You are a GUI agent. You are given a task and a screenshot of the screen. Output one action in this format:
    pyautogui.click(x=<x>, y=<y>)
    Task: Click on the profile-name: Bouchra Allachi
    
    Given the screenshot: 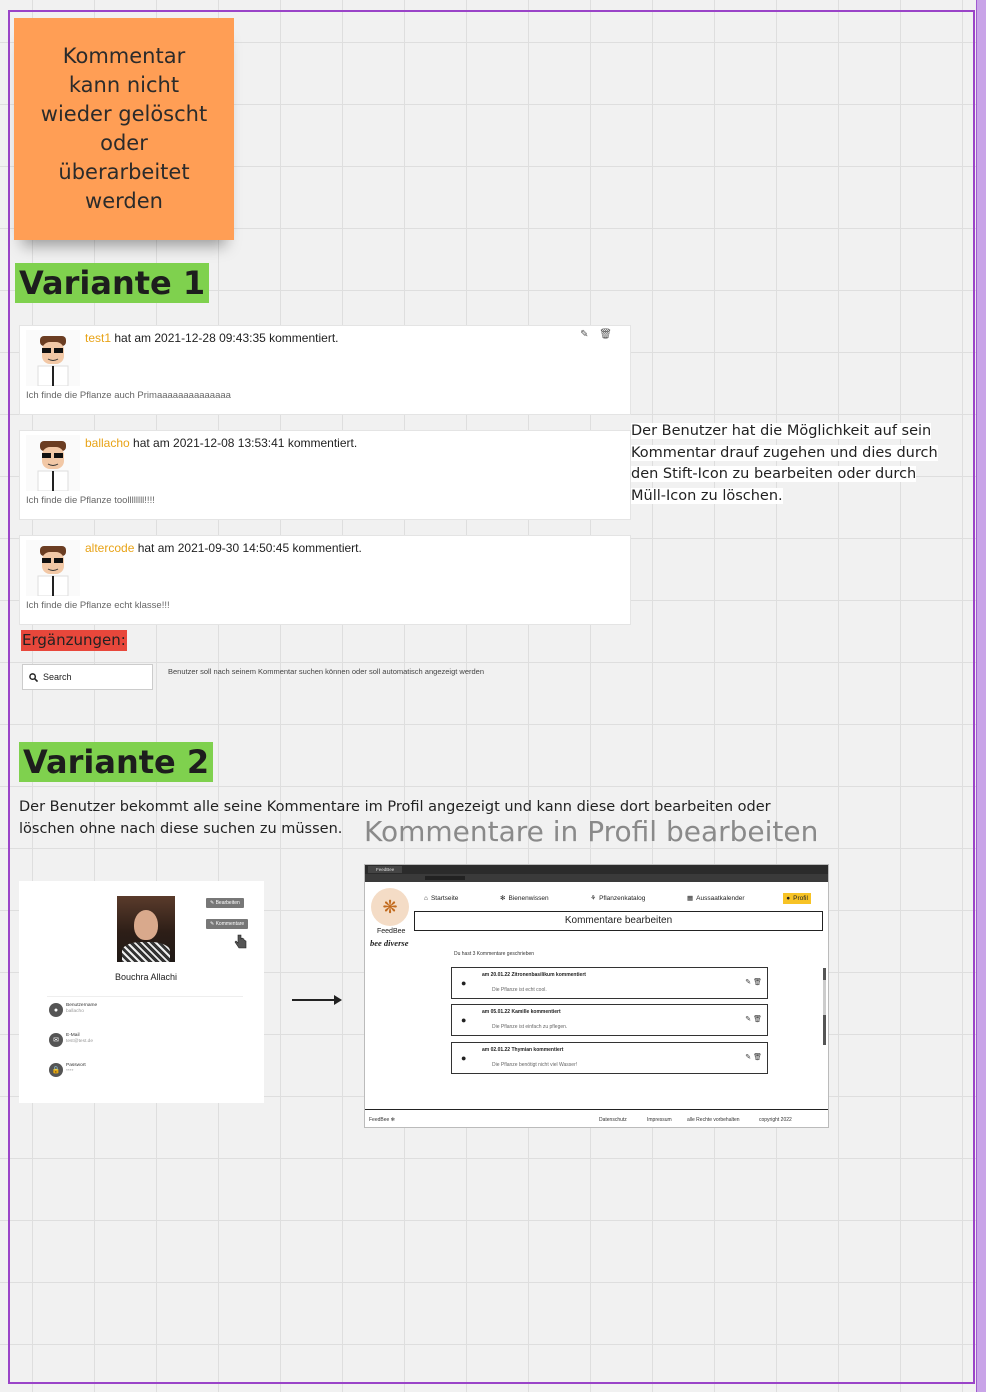 What is the action you would take?
    pyautogui.click(x=146, y=977)
    